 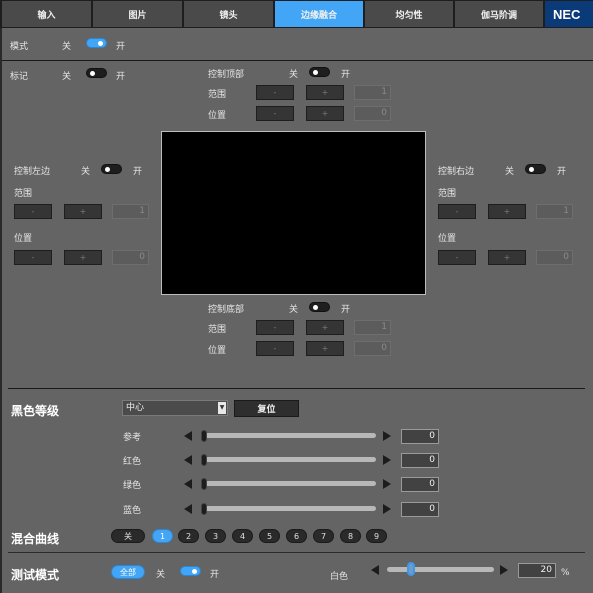 What do you see at coordinates (537, 570) in the screenshot?
I see `white-value: 20` at bounding box center [537, 570].